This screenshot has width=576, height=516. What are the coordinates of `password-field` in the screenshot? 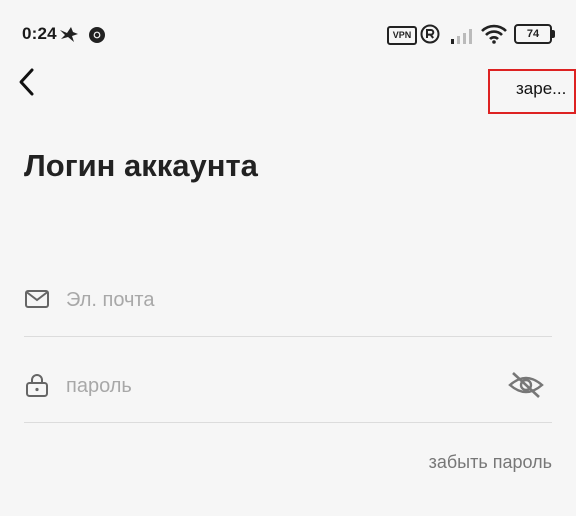 It's located at (288, 392).